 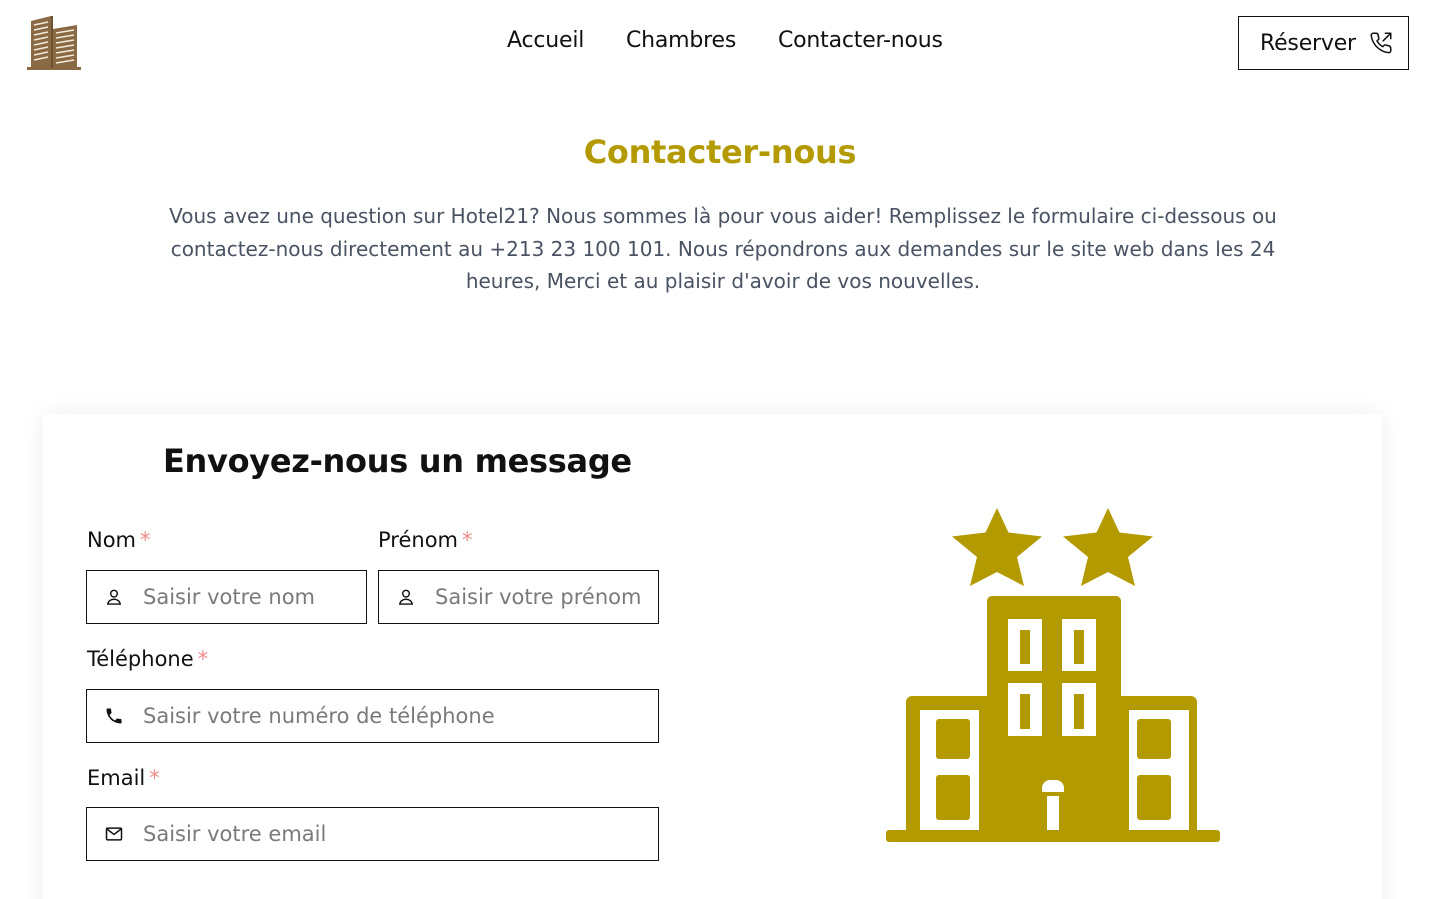 I want to click on telephone-label-text: Téléphone, so click(x=140, y=659).